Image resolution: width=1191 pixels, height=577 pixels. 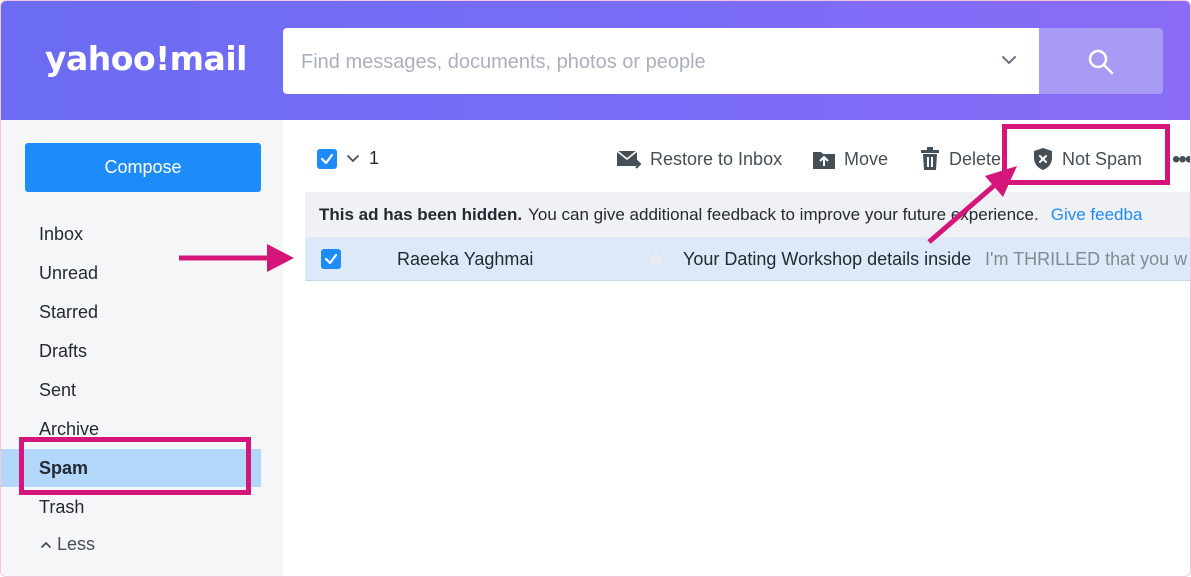 I want to click on arrow-to-message-row, so click(x=236, y=258).